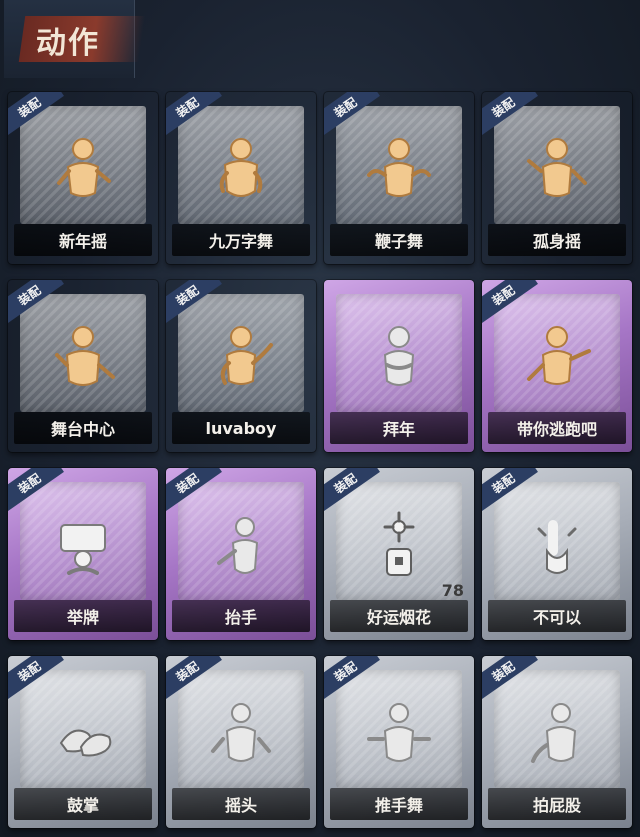 The height and width of the screenshot is (837, 640). I want to click on card-label: 带你逃跑吧, so click(557, 428).